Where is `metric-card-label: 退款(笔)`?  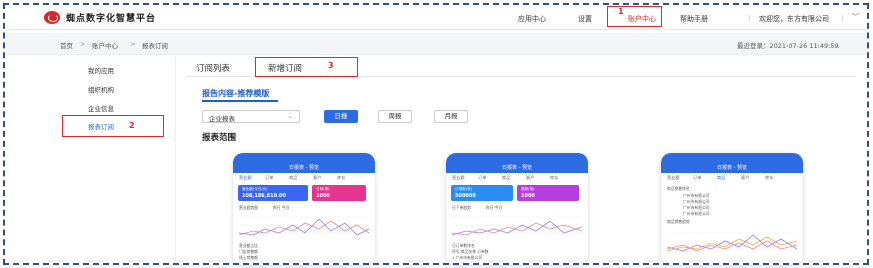 metric-card-label: 退款(笔) is located at coordinates (528, 189).